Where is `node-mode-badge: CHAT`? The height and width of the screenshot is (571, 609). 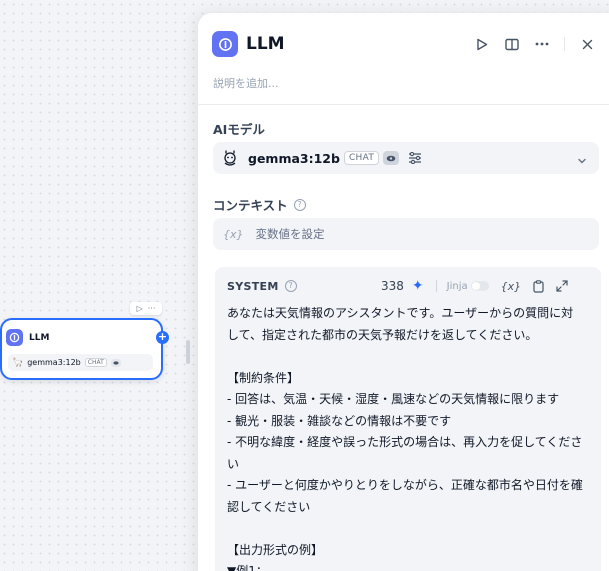 node-mode-badge: CHAT is located at coordinates (95, 362).